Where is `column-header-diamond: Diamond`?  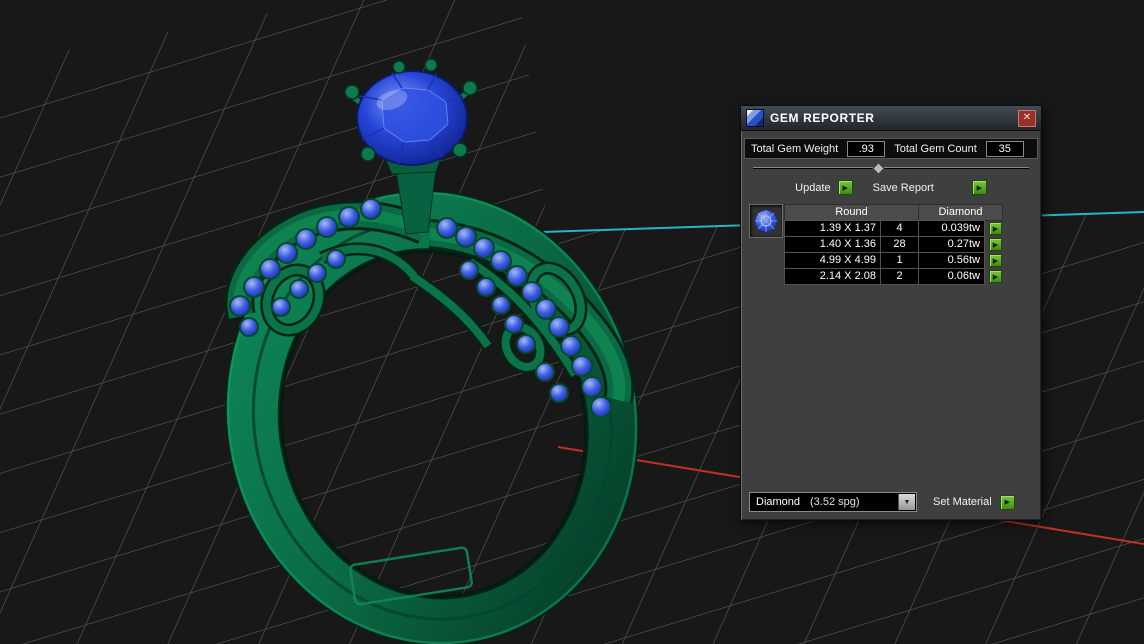 column-header-diamond: Diamond is located at coordinates (960, 212).